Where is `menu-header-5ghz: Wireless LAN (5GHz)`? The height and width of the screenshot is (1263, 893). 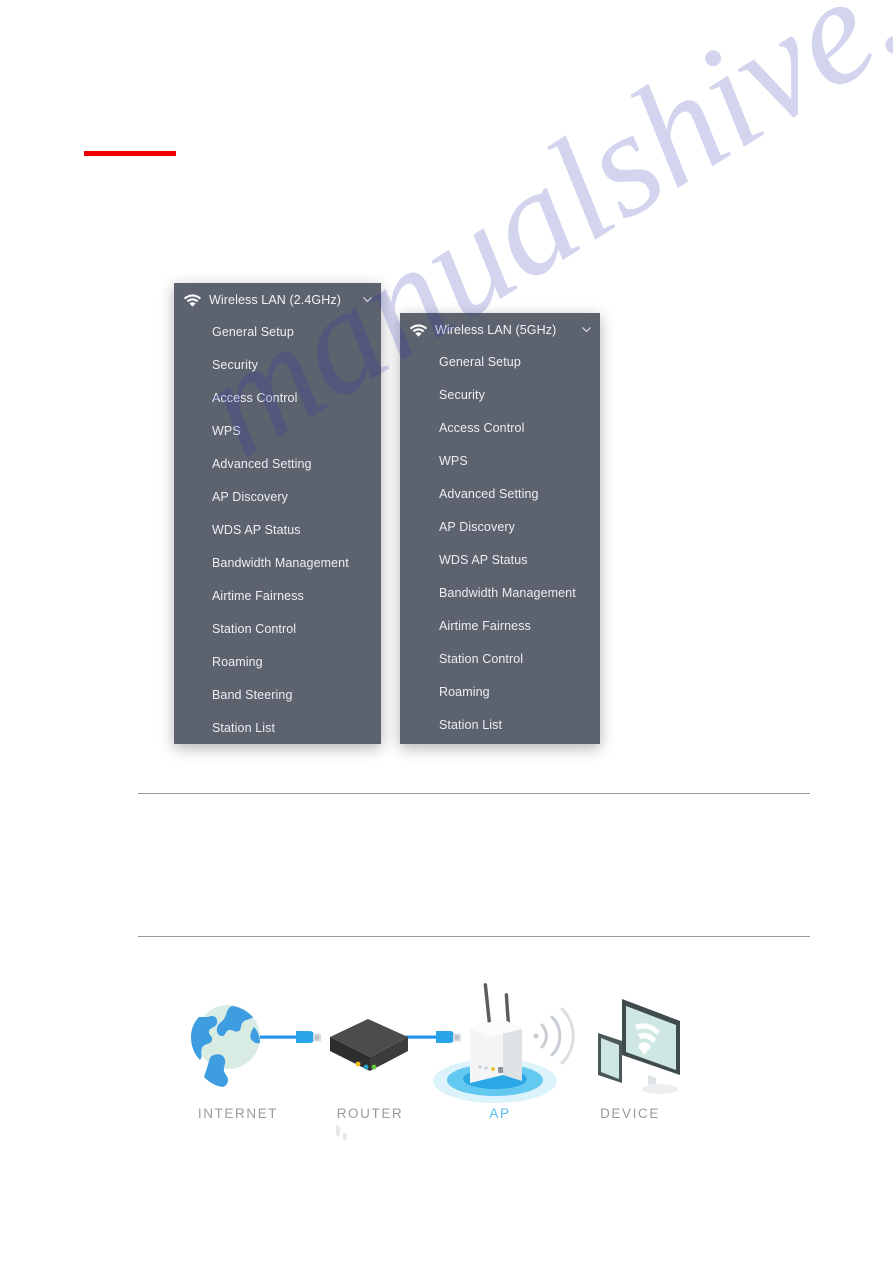
menu-header-5ghz: Wireless LAN (5GHz) is located at coordinates (500, 329).